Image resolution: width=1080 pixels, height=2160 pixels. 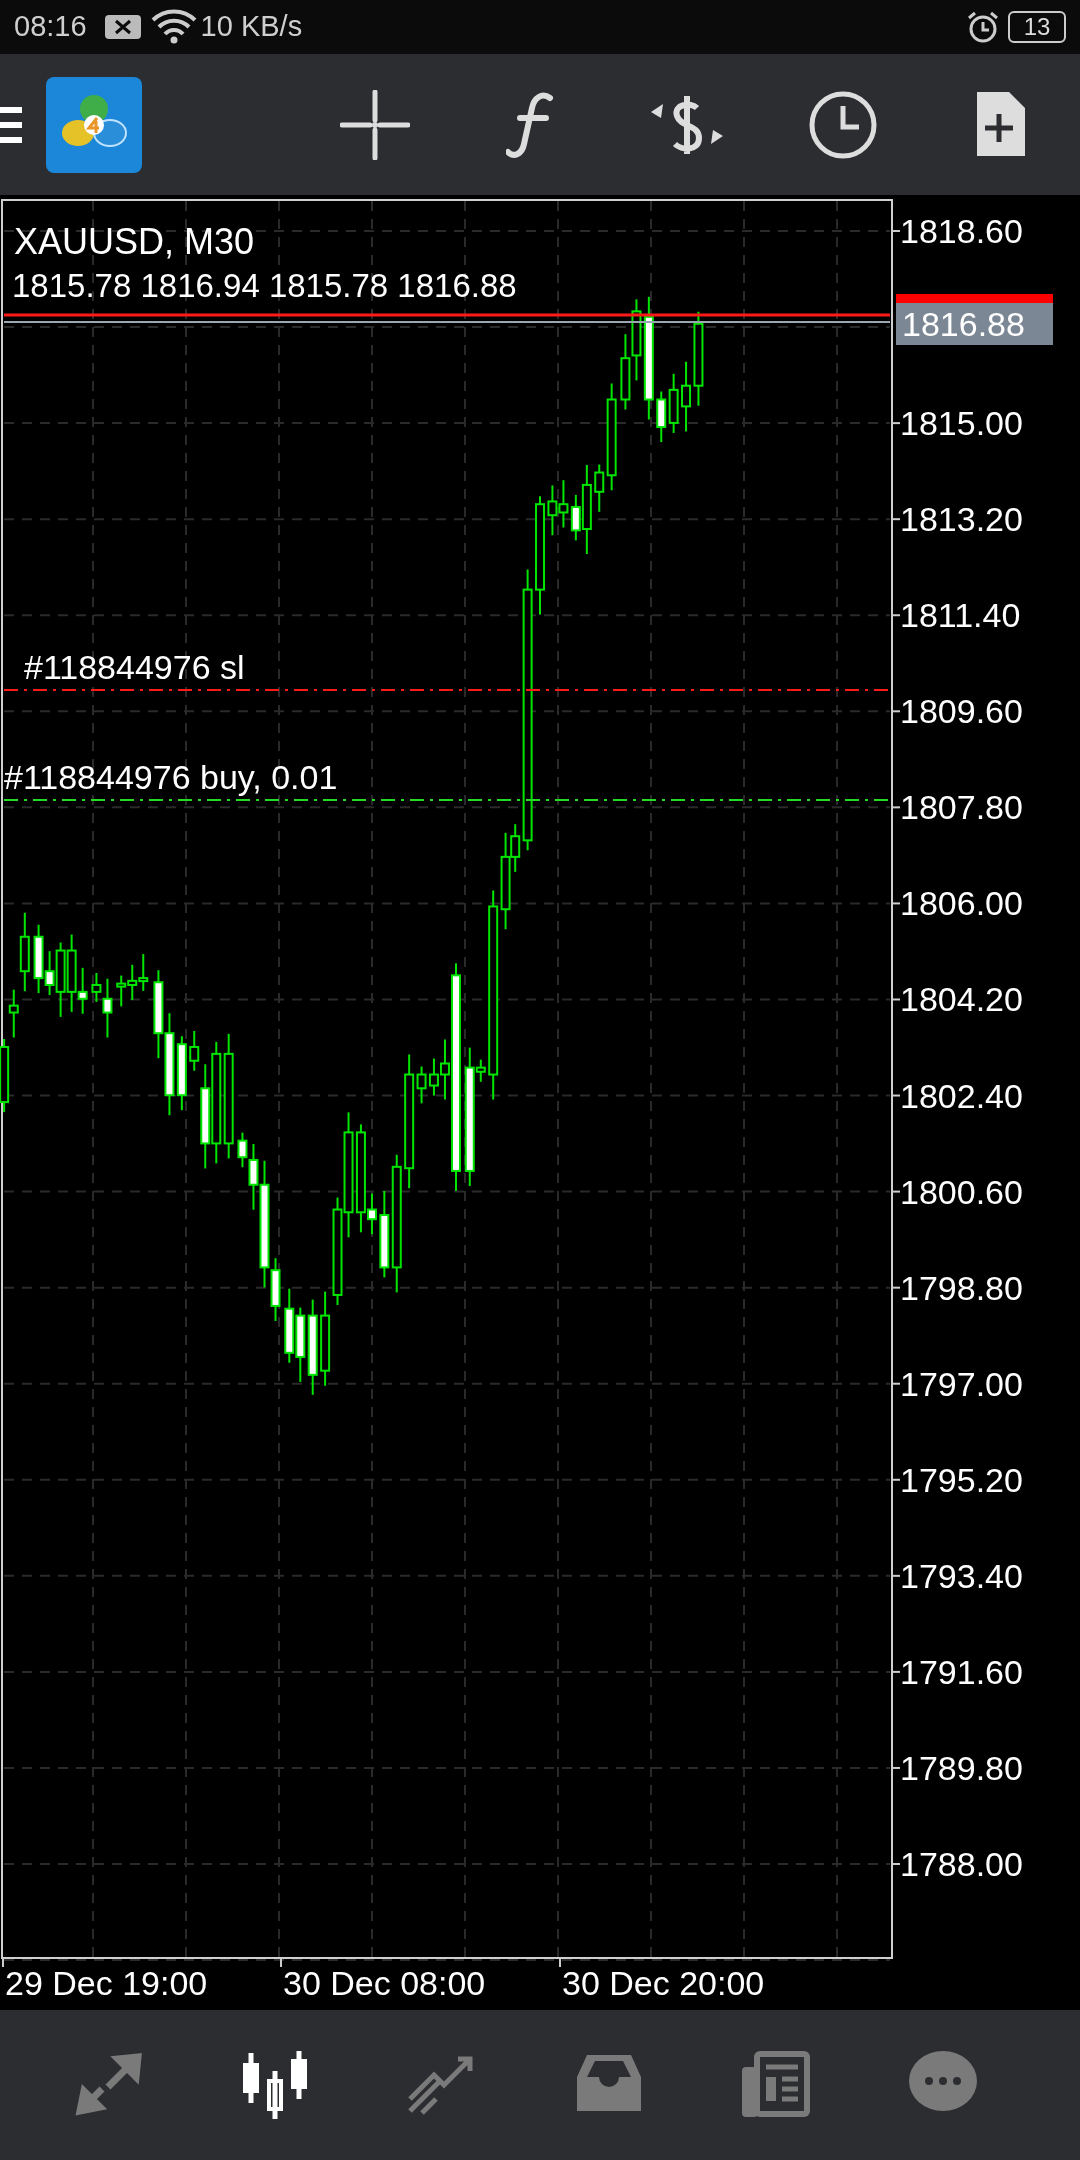 I want to click on price-label: 1818.60, so click(x=961, y=231).